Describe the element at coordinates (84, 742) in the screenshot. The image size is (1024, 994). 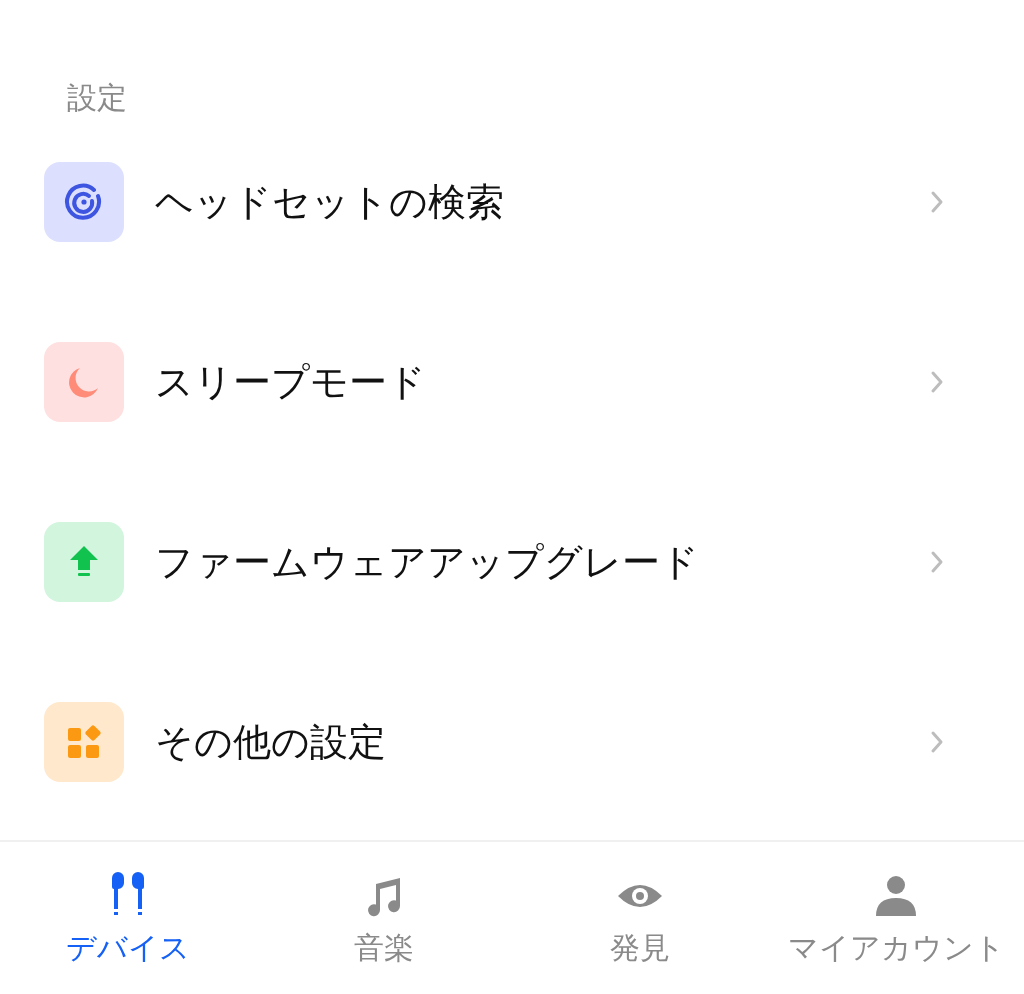
I see `apps-icon` at that location.